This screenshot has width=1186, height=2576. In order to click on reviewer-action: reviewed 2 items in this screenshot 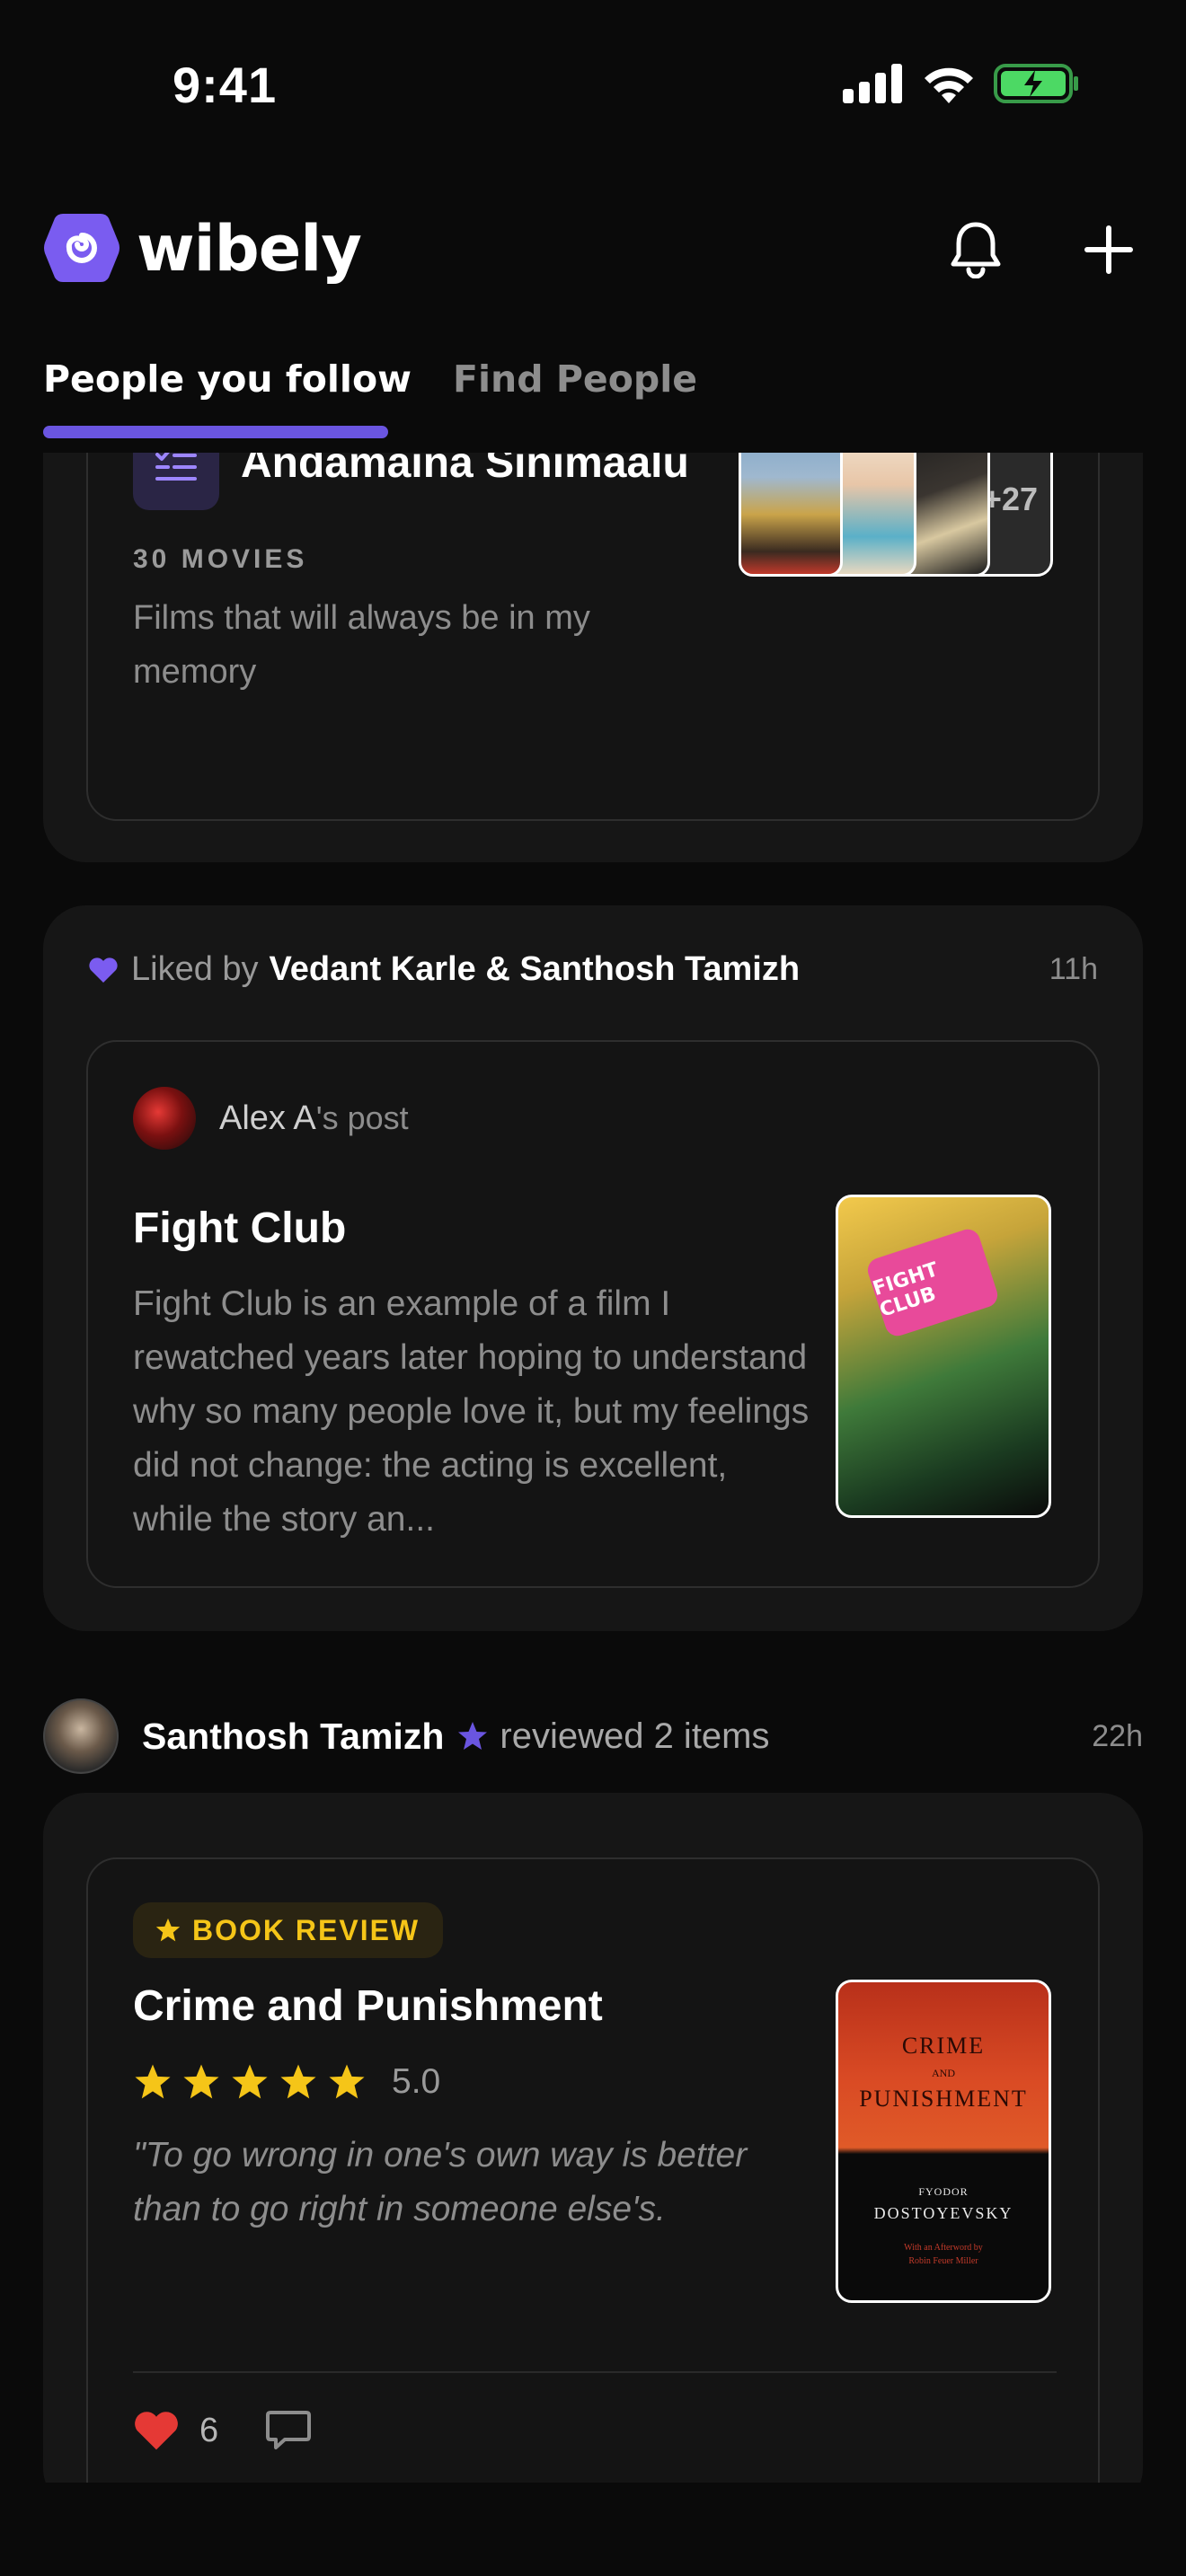, I will do `click(635, 1736)`.